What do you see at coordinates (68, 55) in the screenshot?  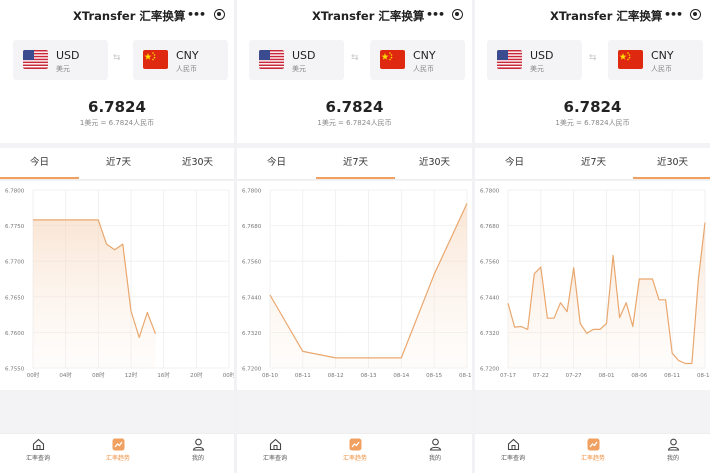 I see `from-currency-code: USD` at bounding box center [68, 55].